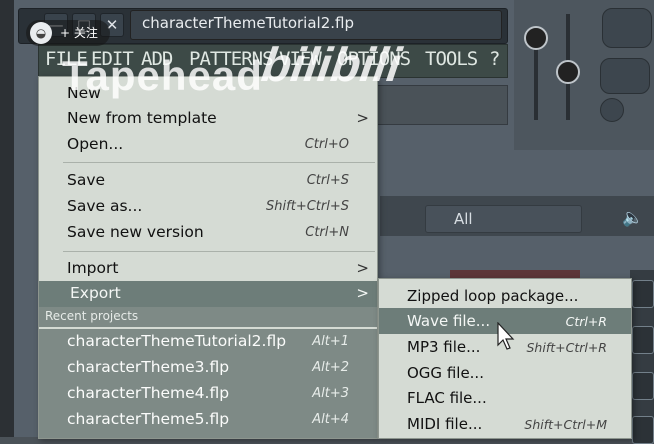  I want to click on menu-help: ?, so click(494, 59).